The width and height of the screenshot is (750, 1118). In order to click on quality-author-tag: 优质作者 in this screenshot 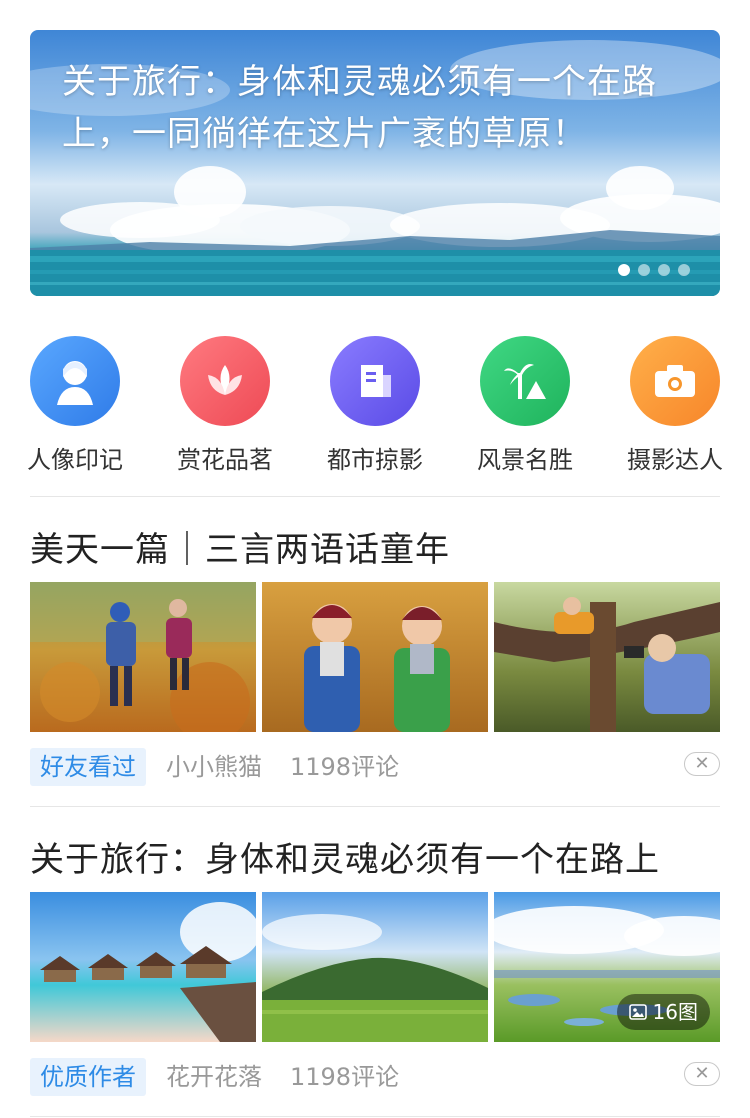, I will do `click(88, 1077)`.